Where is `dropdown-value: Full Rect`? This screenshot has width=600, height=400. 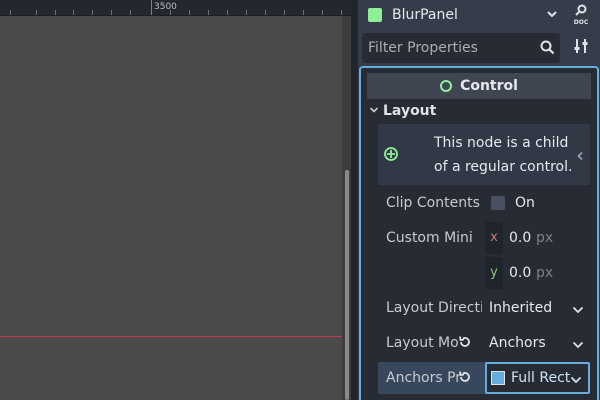 dropdown-value: Full Rect is located at coordinates (541, 378).